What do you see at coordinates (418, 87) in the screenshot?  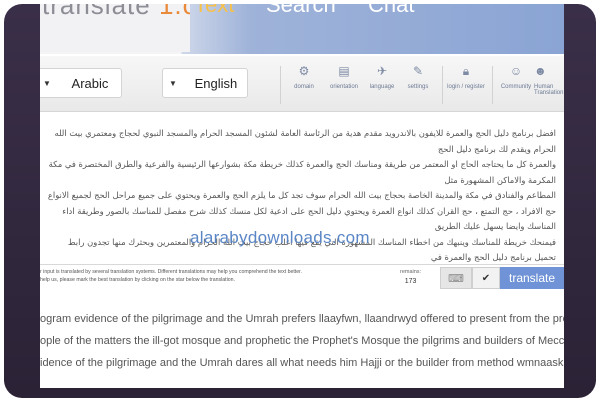 I see `tool-settings-label: settings` at bounding box center [418, 87].